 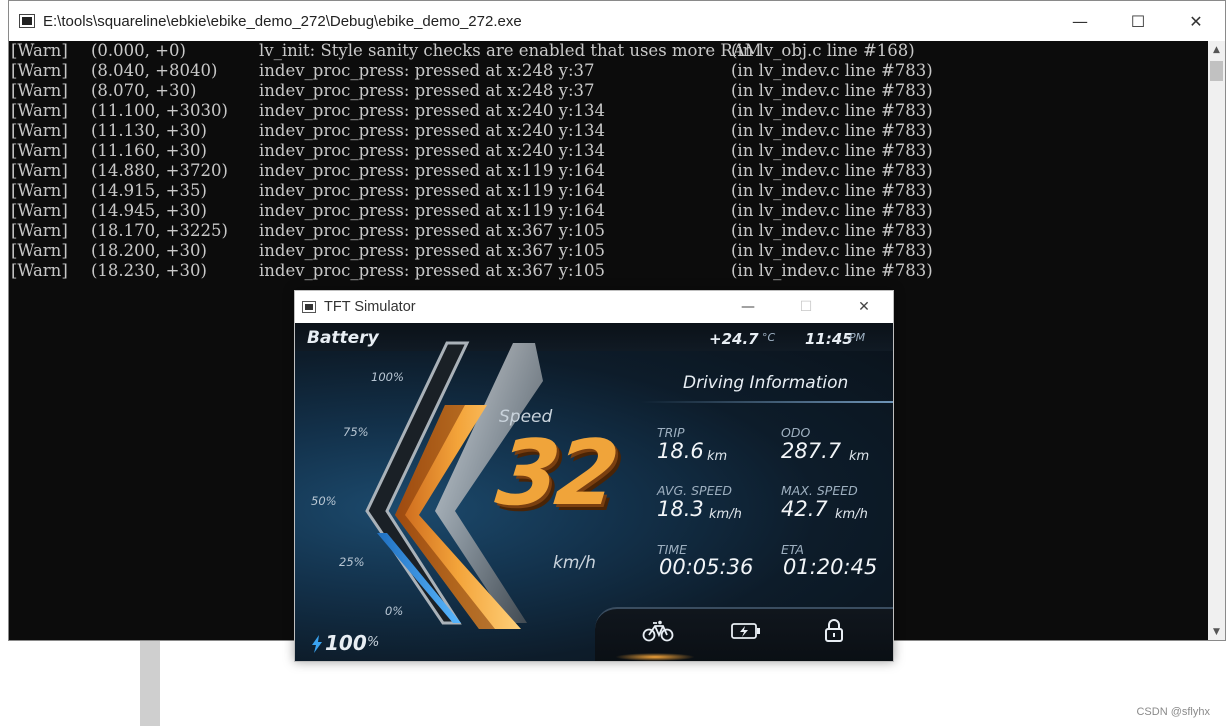 I want to click on clock-time: 11:45, so click(x=829, y=339).